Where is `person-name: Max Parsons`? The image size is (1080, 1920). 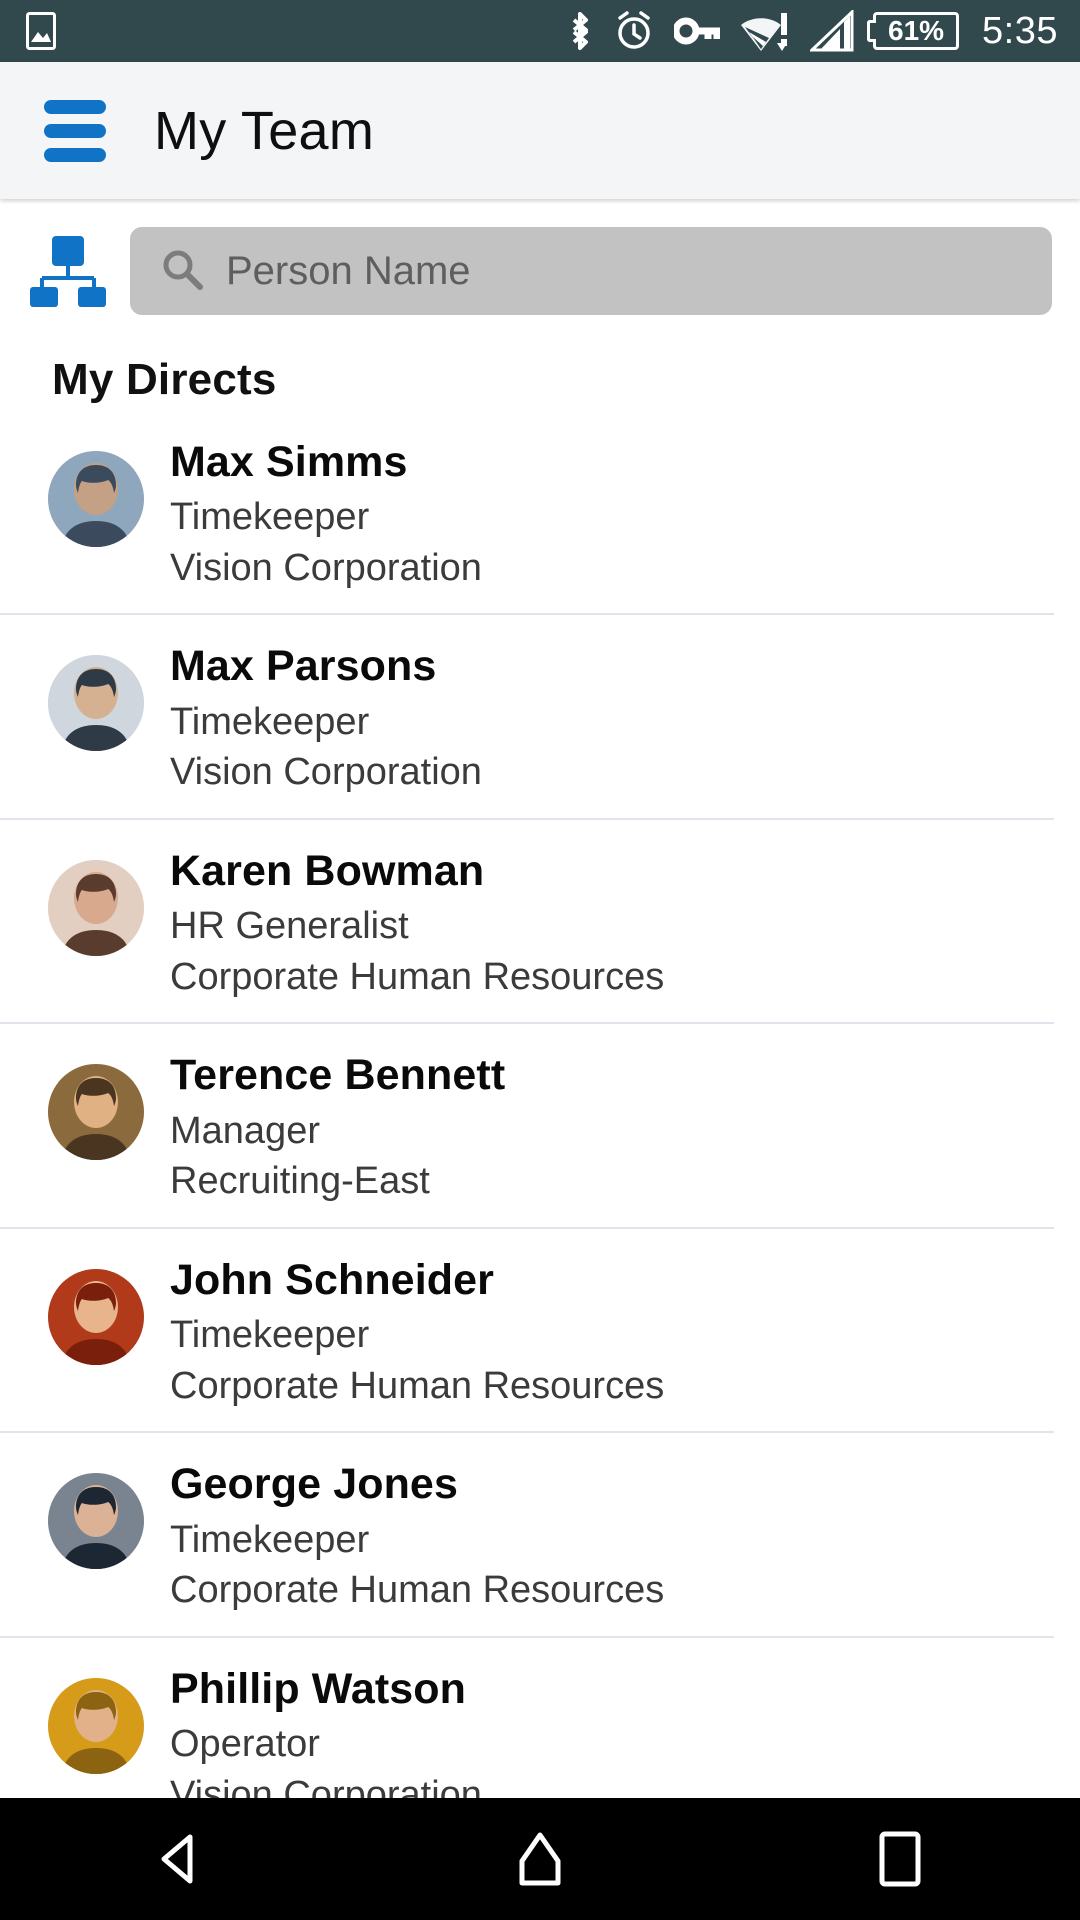
person-name: Max Parsons is located at coordinates (303, 666).